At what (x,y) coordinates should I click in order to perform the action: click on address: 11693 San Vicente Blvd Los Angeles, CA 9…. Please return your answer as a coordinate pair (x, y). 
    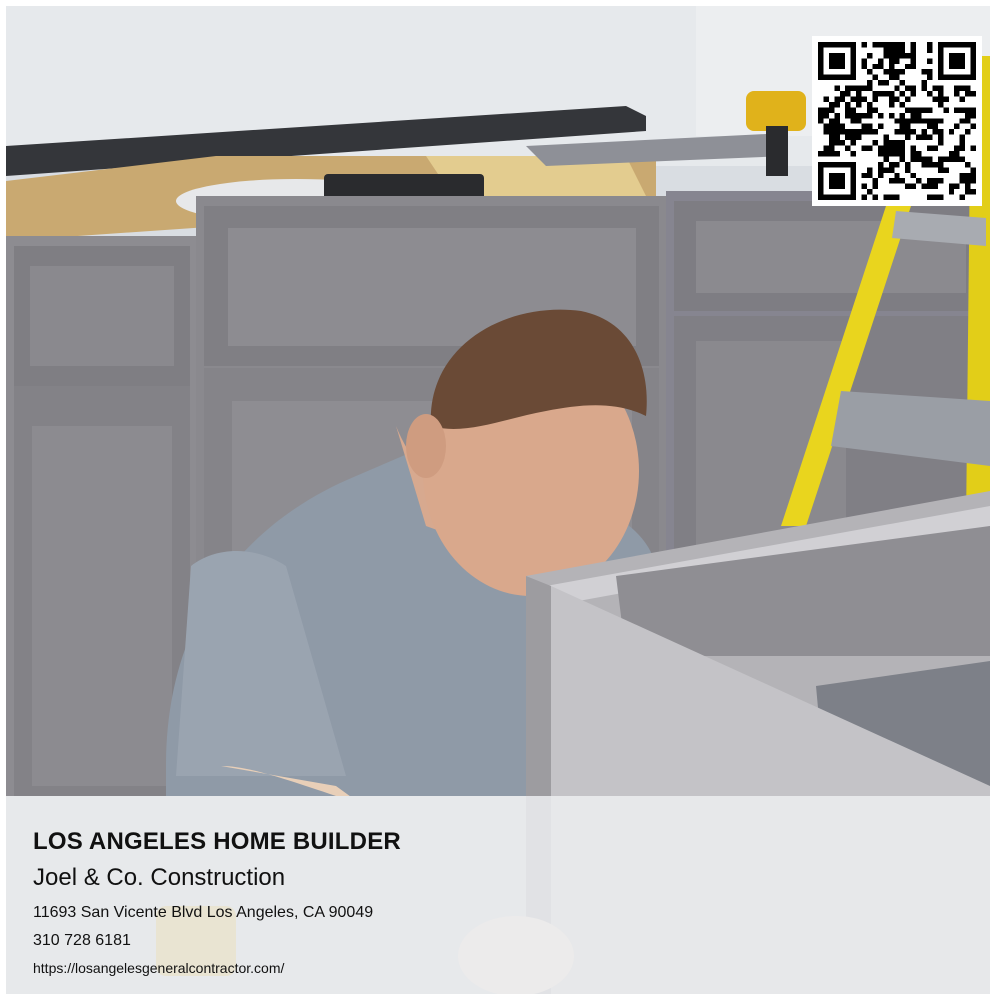
    Looking at the image, I should click on (203, 912).